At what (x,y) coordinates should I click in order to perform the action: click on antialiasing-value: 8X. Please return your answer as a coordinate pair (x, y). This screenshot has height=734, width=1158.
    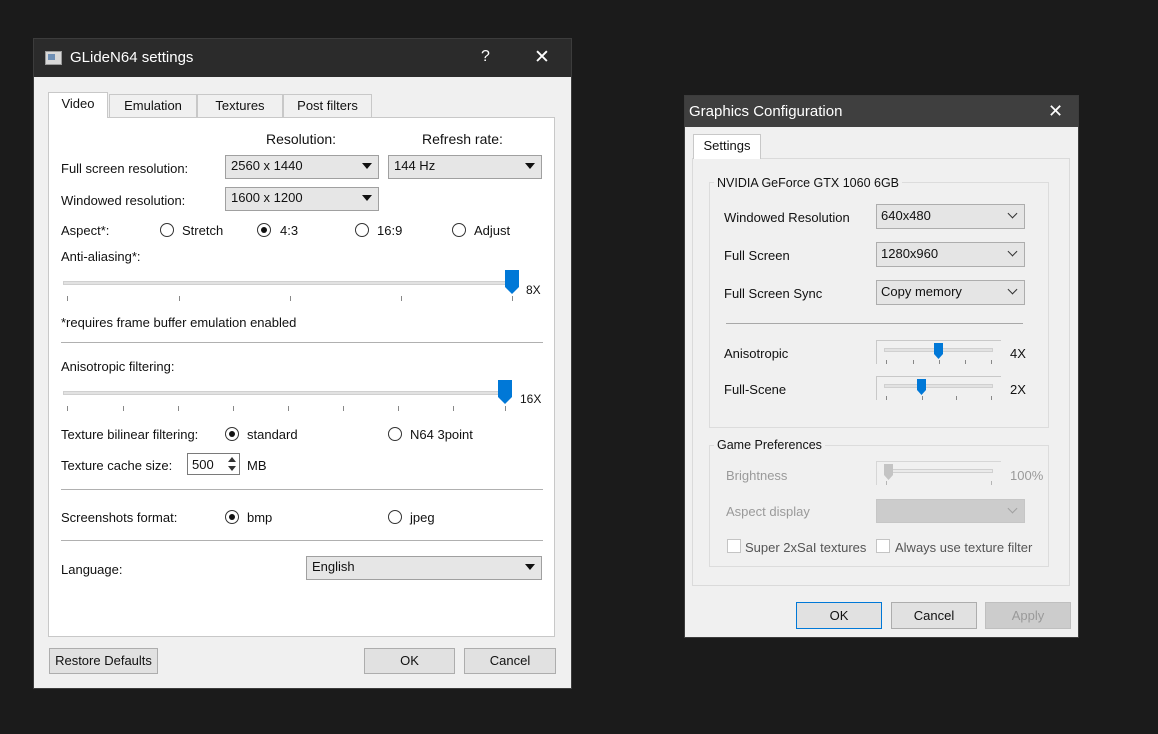
    Looking at the image, I should click on (533, 290).